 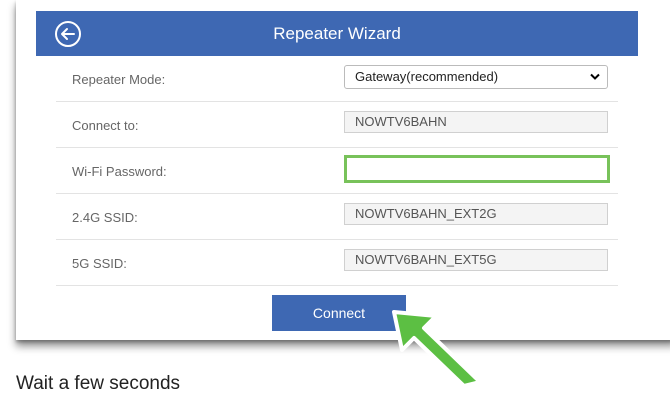 I want to click on connect-to-label: Connect to:, so click(x=105, y=125).